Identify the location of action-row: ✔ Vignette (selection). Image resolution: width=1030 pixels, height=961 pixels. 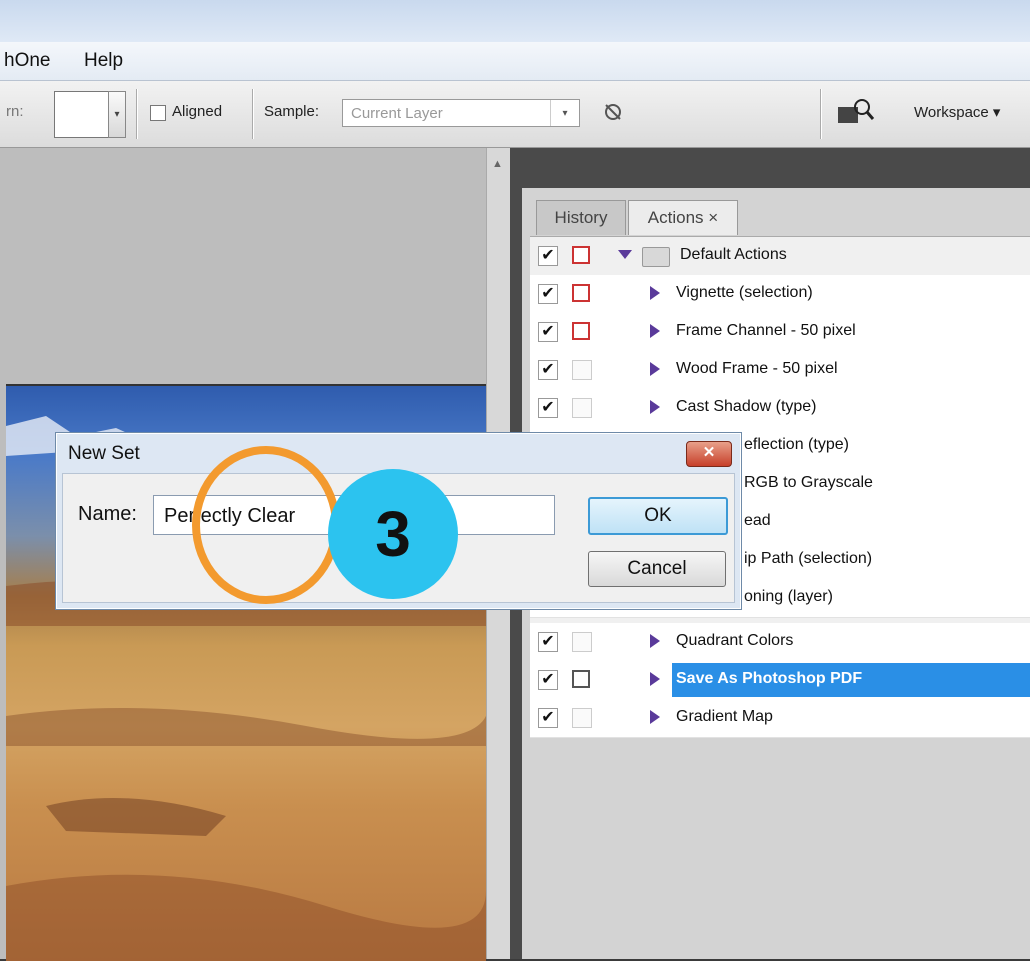
(780, 294).